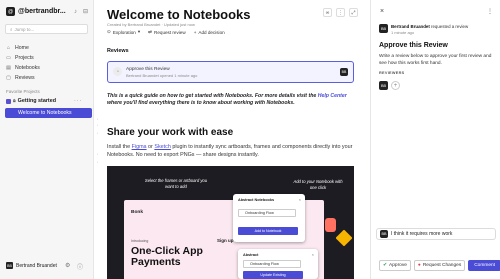 The image size is (500, 279). Describe the element at coordinates (162, 75) in the screenshot. I see `review-card-subtitle: Bertrand Bruandet opened 1 minute ago` at that location.